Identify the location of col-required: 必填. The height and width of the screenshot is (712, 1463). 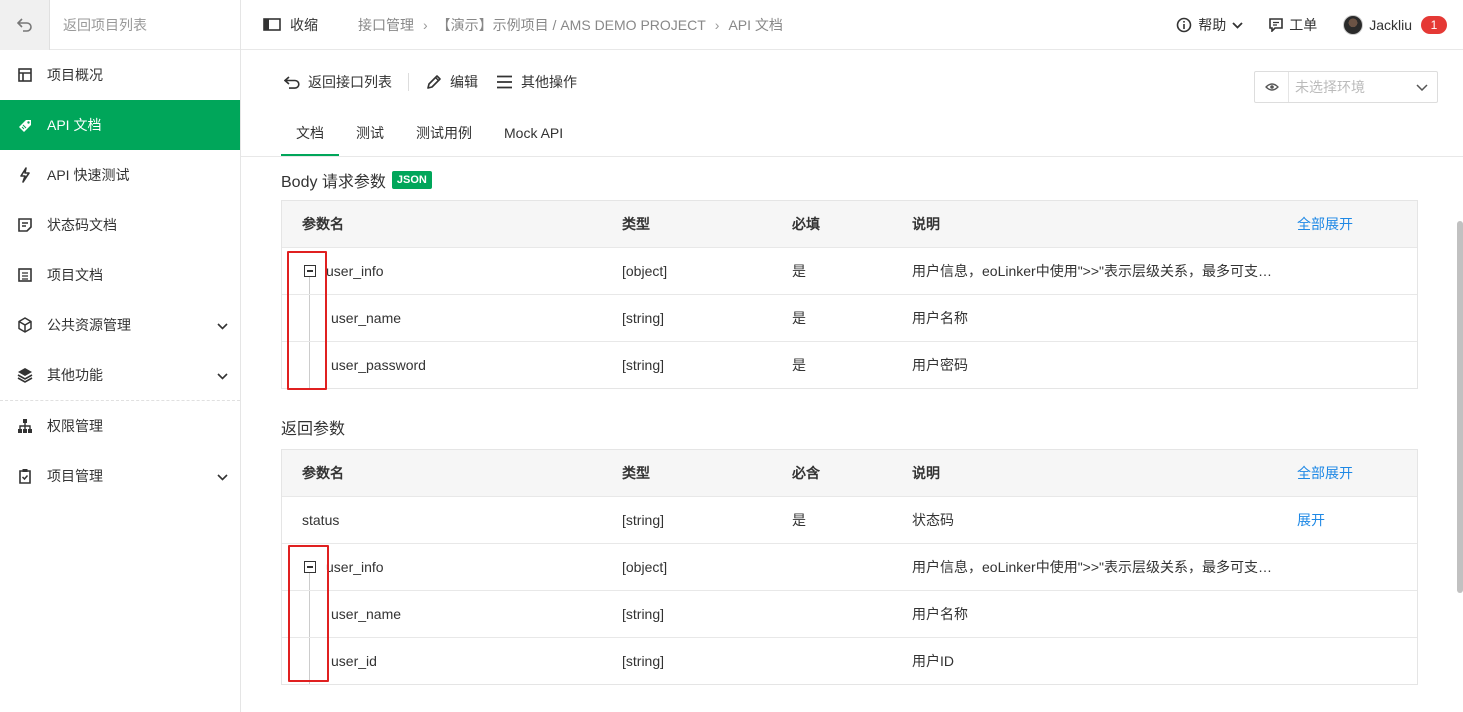
(806, 224).